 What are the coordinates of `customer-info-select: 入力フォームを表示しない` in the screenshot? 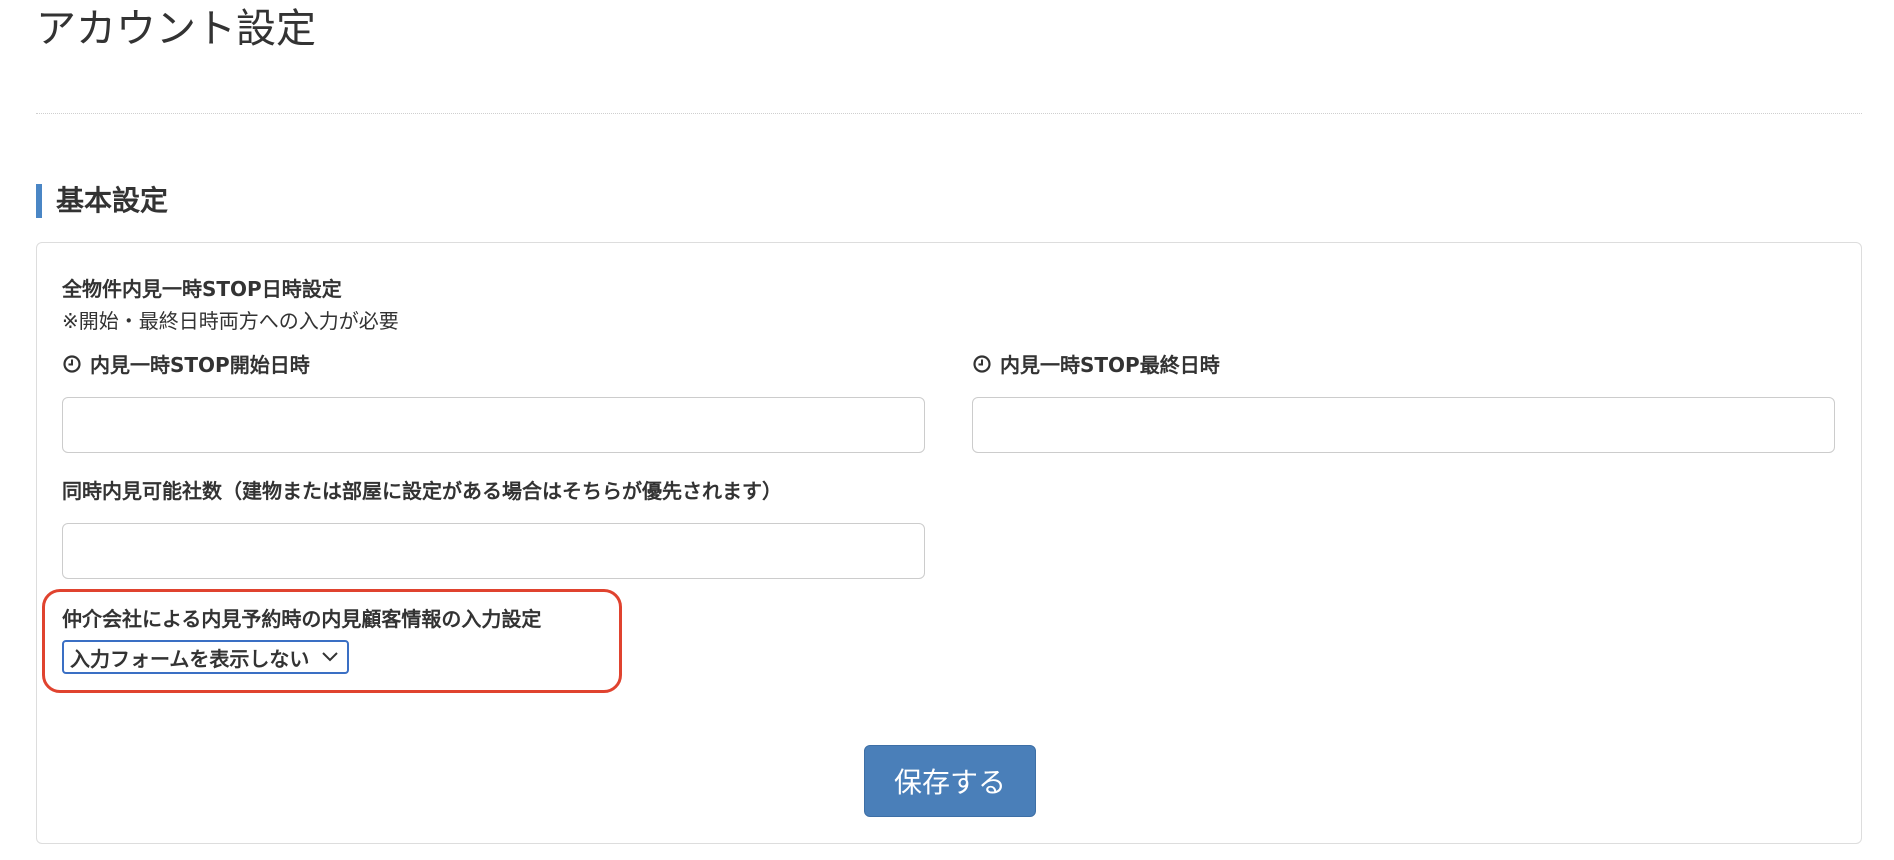 It's located at (206, 657).